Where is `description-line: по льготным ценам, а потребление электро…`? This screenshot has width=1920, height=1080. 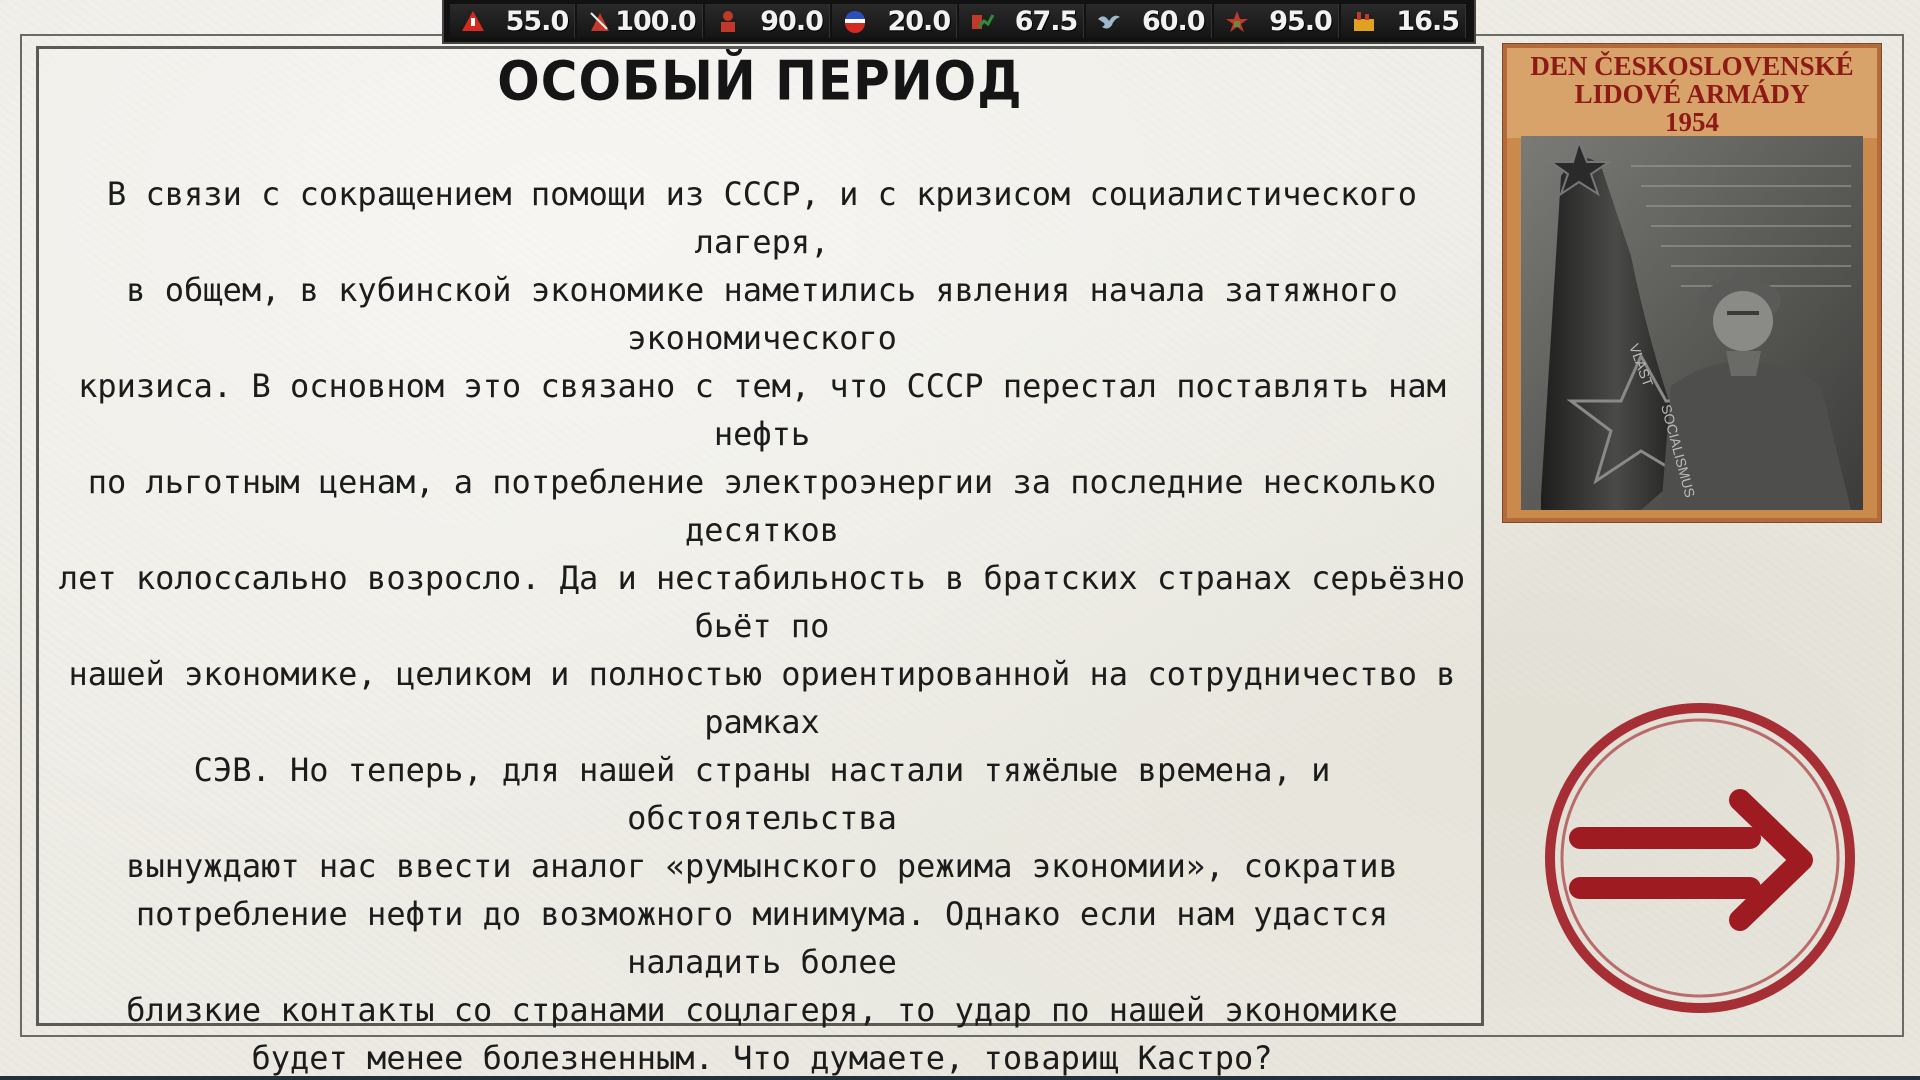 description-line: по льготным ценам, а потребление электро… is located at coordinates (762, 506).